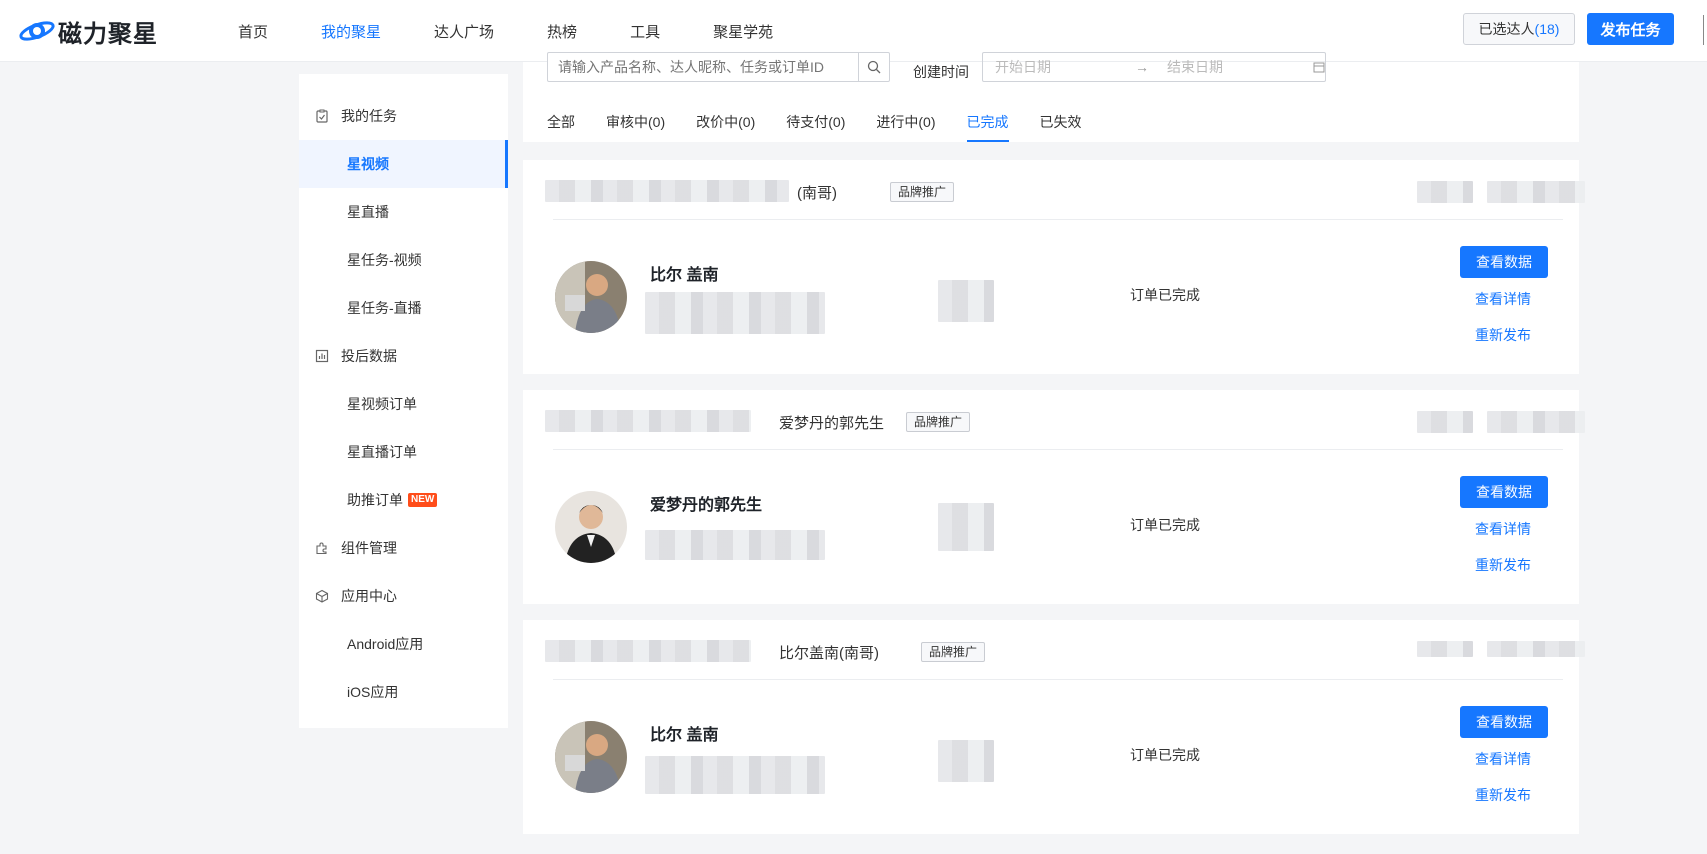 This screenshot has height=854, width=1707. What do you see at coordinates (667, 191) in the screenshot?
I see `blurred-product-name` at bounding box center [667, 191].